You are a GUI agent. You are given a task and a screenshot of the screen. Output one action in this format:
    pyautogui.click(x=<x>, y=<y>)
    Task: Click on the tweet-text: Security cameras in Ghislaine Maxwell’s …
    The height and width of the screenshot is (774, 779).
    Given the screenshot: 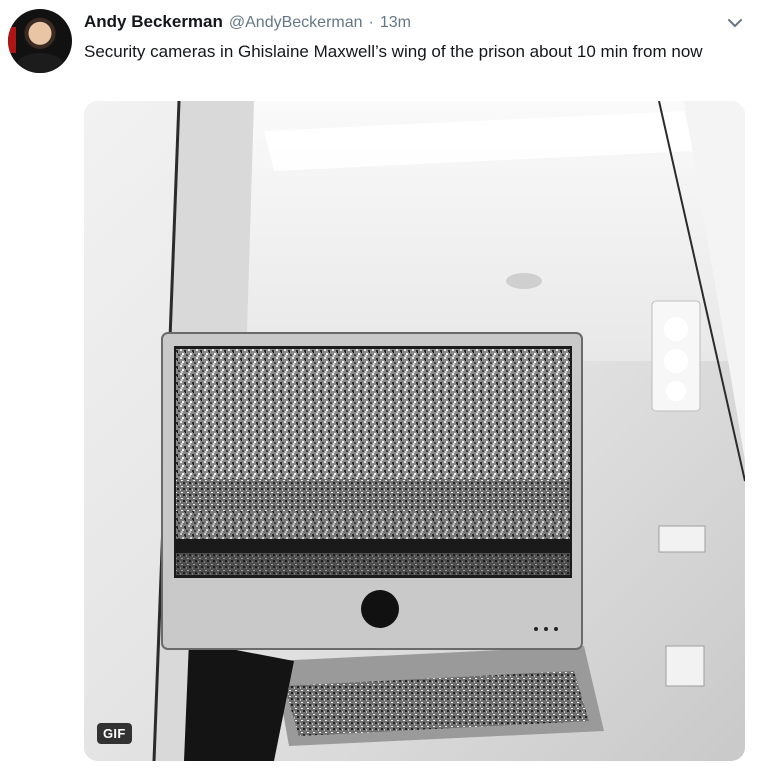 What is the action you would take?
    pyautogui.click(x=393, y=51)
    